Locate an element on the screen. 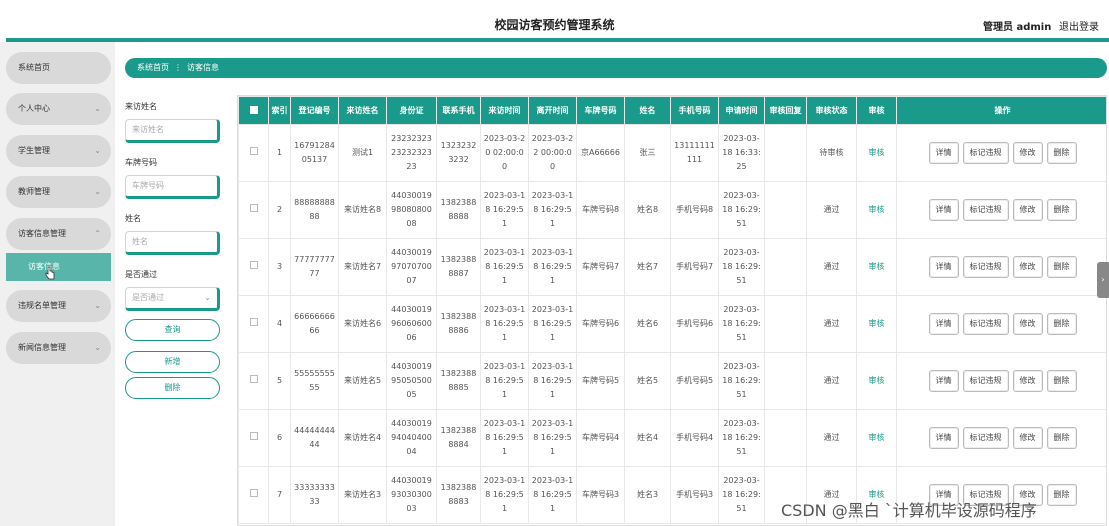 The width and height of the screenshot is (1109, 526). column-header: 身份证 is located at coordinates (411, 110).